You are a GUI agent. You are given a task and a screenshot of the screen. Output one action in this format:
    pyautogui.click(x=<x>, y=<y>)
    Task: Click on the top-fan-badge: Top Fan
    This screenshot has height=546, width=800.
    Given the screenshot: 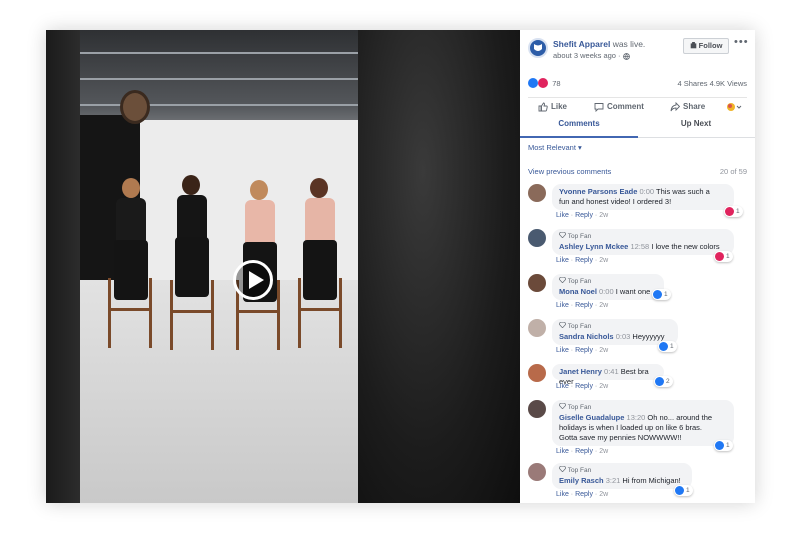 What is the action you would take?
    pyautogui.click(x=642, y=407)
    